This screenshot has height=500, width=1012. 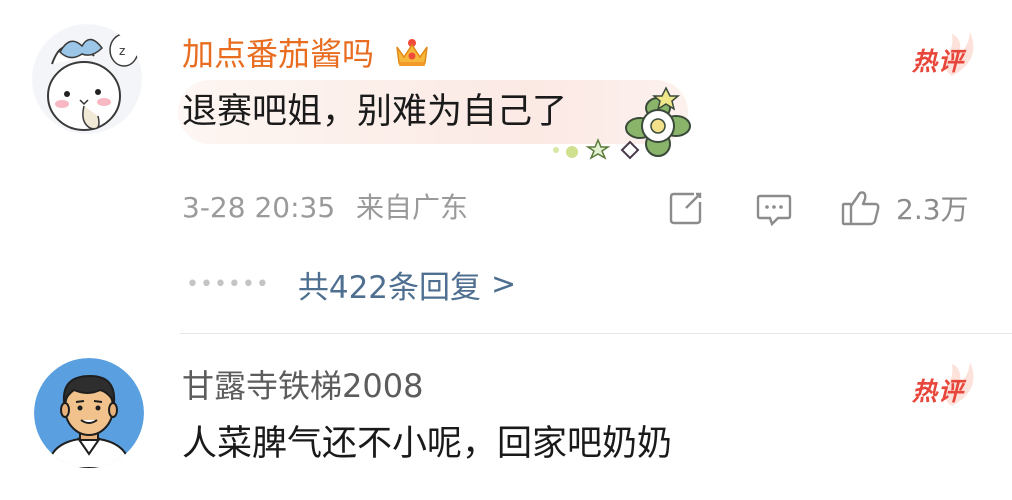 I want to click on thumbs-up-icon, so click(x=860, y=208).